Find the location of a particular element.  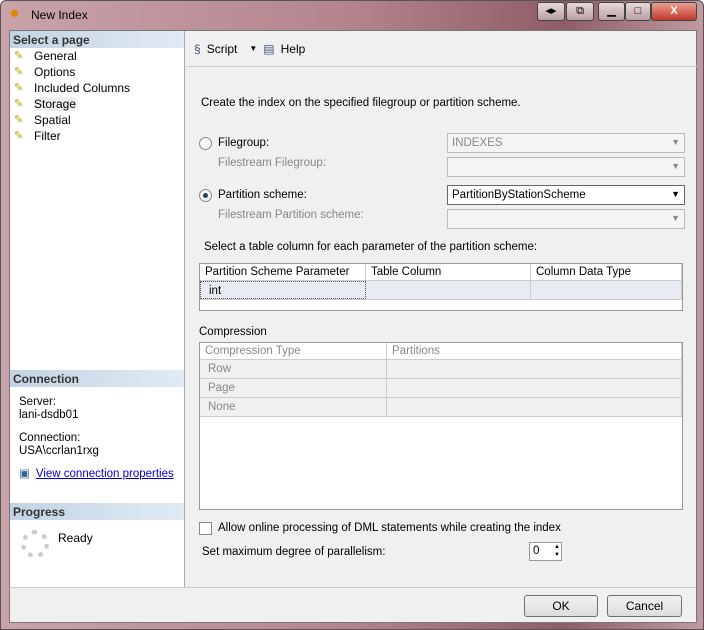

online-processing-checkbox is located at coordinates (205, 528).